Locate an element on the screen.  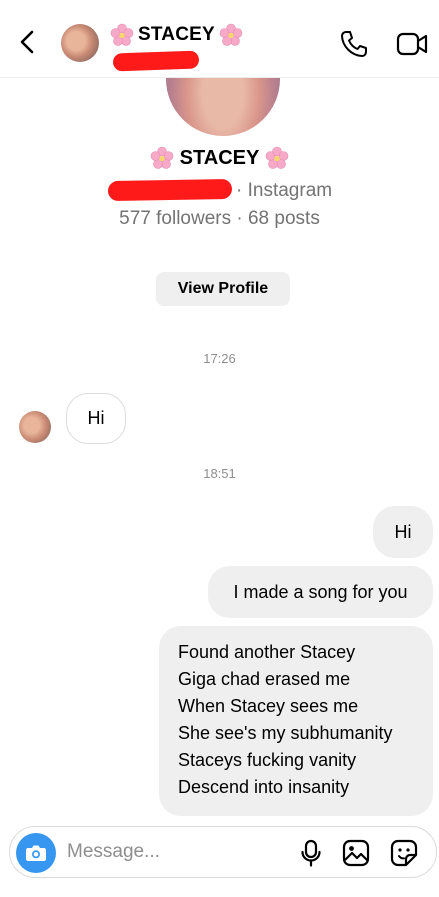
timestamp: 18:51 is located at coordinates (219, 473).